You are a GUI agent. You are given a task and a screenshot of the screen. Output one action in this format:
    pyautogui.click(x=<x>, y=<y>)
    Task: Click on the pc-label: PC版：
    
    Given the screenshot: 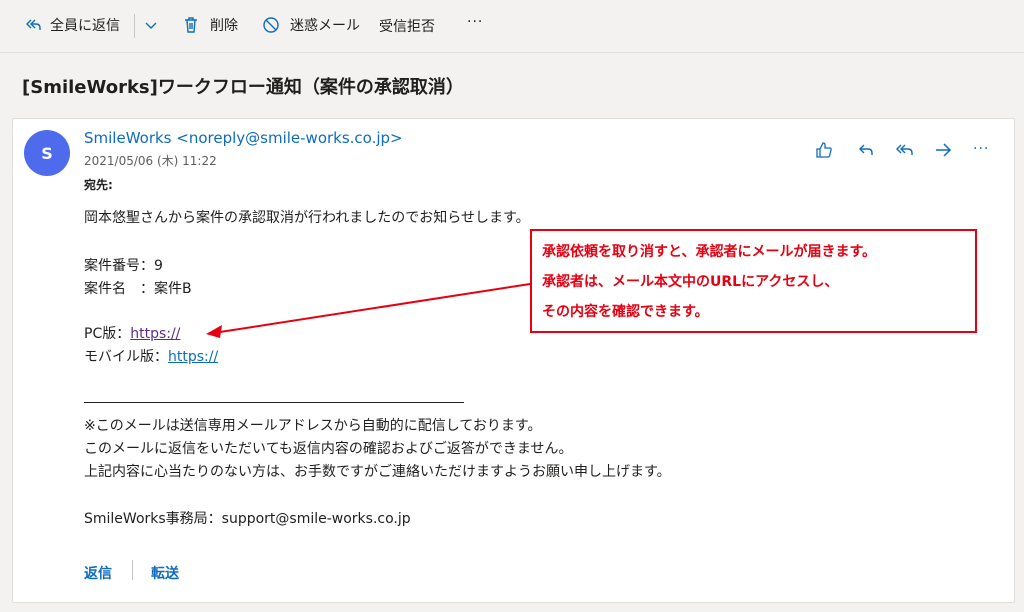 What is the action you would take?
    pyautogui.click(x=107, y=334)
    